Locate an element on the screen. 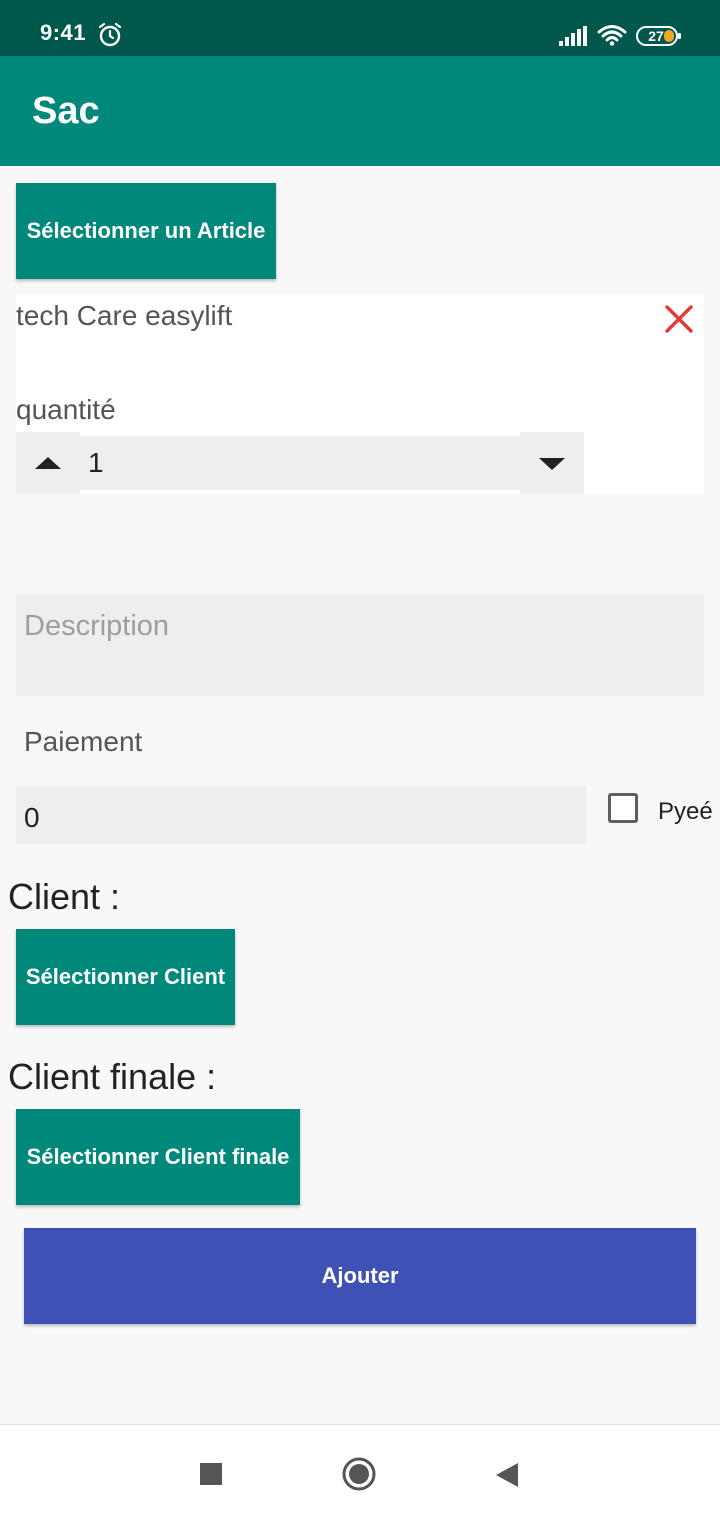 This screenshot has width=720, height=1521. status-time: 9:41 is located at coordinates (63, 32).